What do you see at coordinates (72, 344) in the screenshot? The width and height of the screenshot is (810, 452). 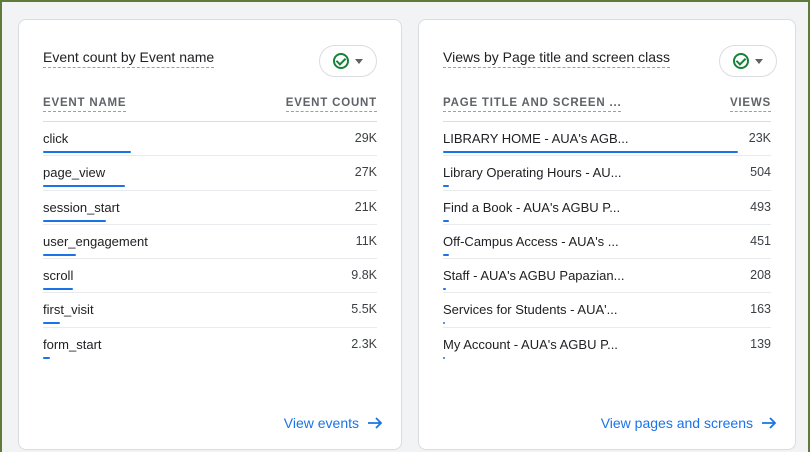 I see `row-label: form_start` at bounding box center [72, 344].